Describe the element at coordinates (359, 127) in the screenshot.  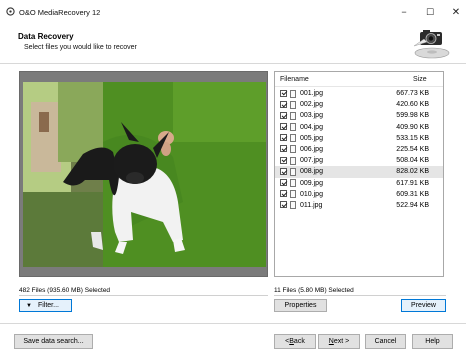
I see `table-row: 004.jpg 409.90 KB` at that location.